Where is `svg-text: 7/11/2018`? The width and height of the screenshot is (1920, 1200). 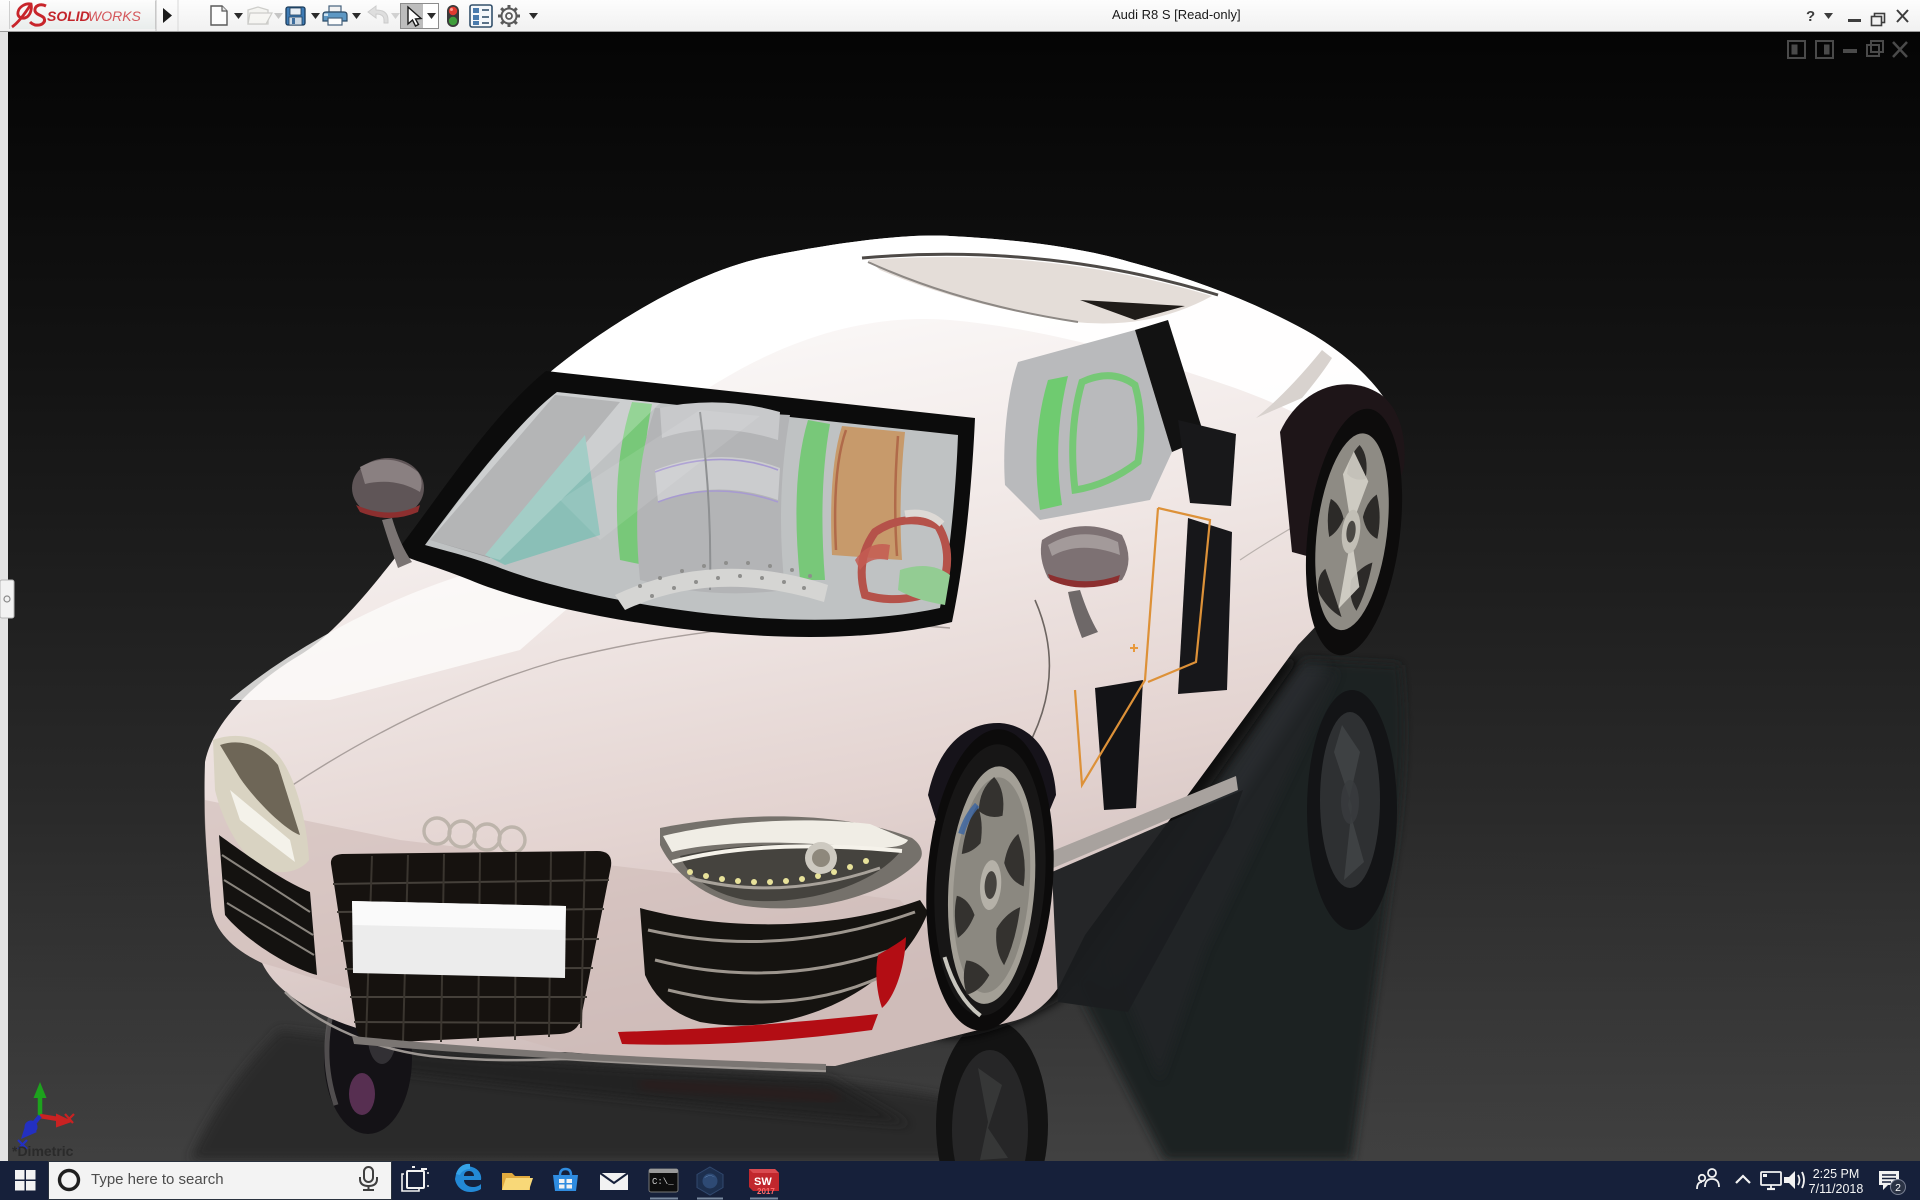
svg-text: 7/11/2018 is located at coordinates (1836, 1189).